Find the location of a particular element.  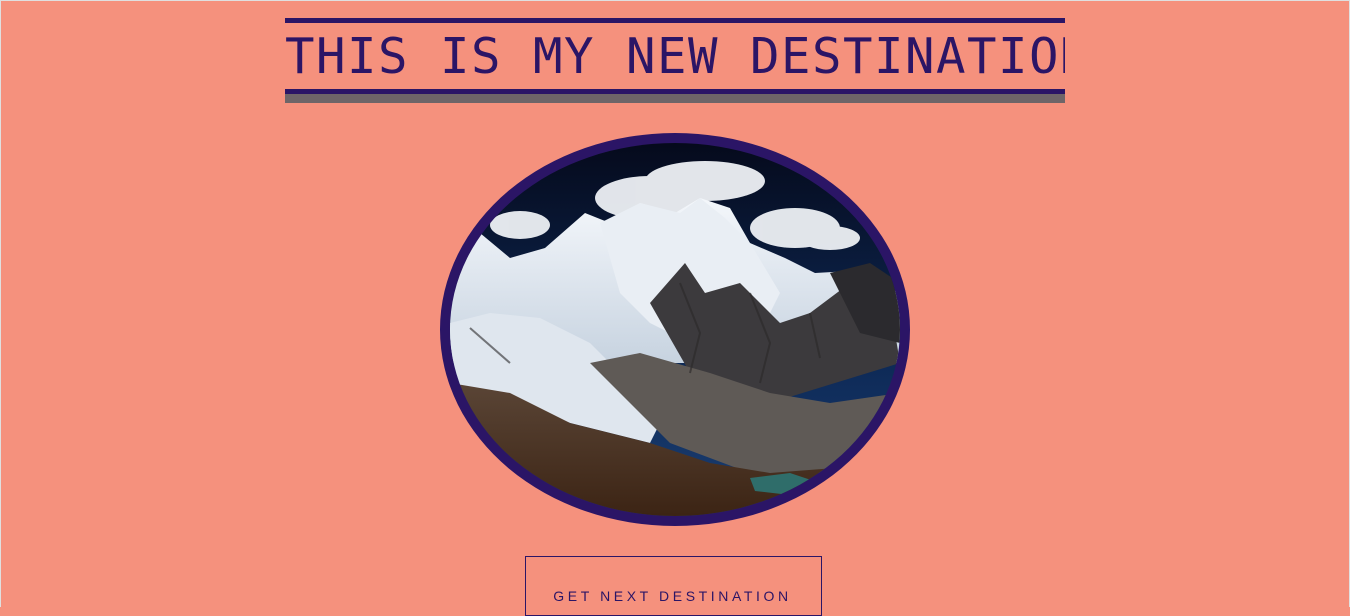

header-gray-bar is located at coordinates (675, 98).